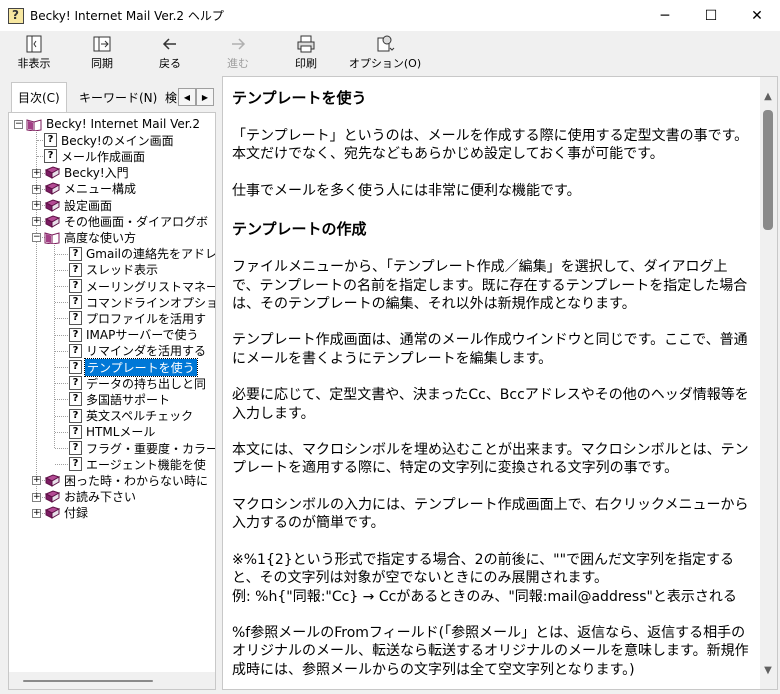  Describe the element at coordinates (768, 98) in the screenshot. I see `scroll-up-arrow-icon: ▲` at that location.